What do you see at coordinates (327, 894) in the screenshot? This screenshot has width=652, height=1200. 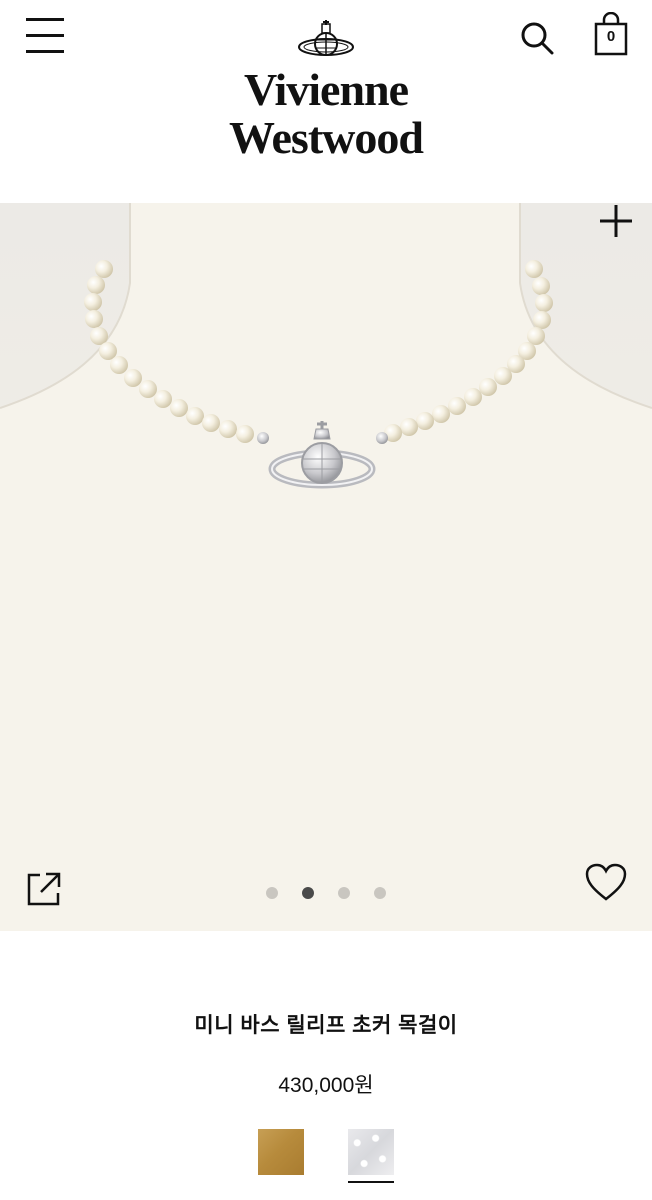 I see `carousel-pagination` at bounding box center [327, 894].